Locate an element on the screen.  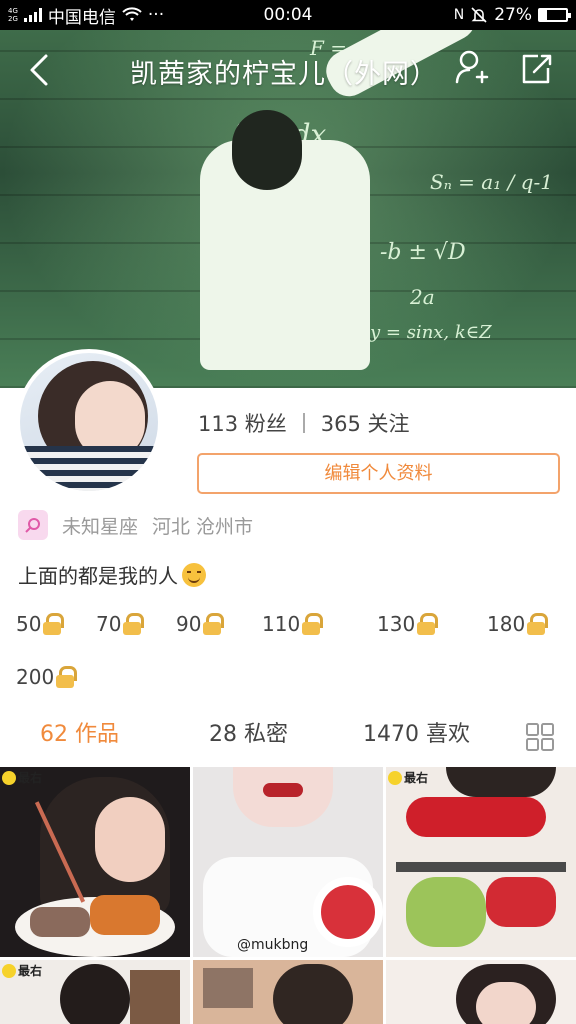
bio: 上面的都是我的人 is located at coordinates (112, 574).